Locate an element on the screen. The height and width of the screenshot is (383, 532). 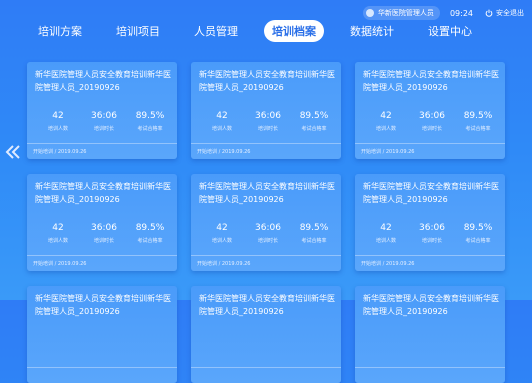
chevron-double-left-icon is located at coordinates (12, 152).